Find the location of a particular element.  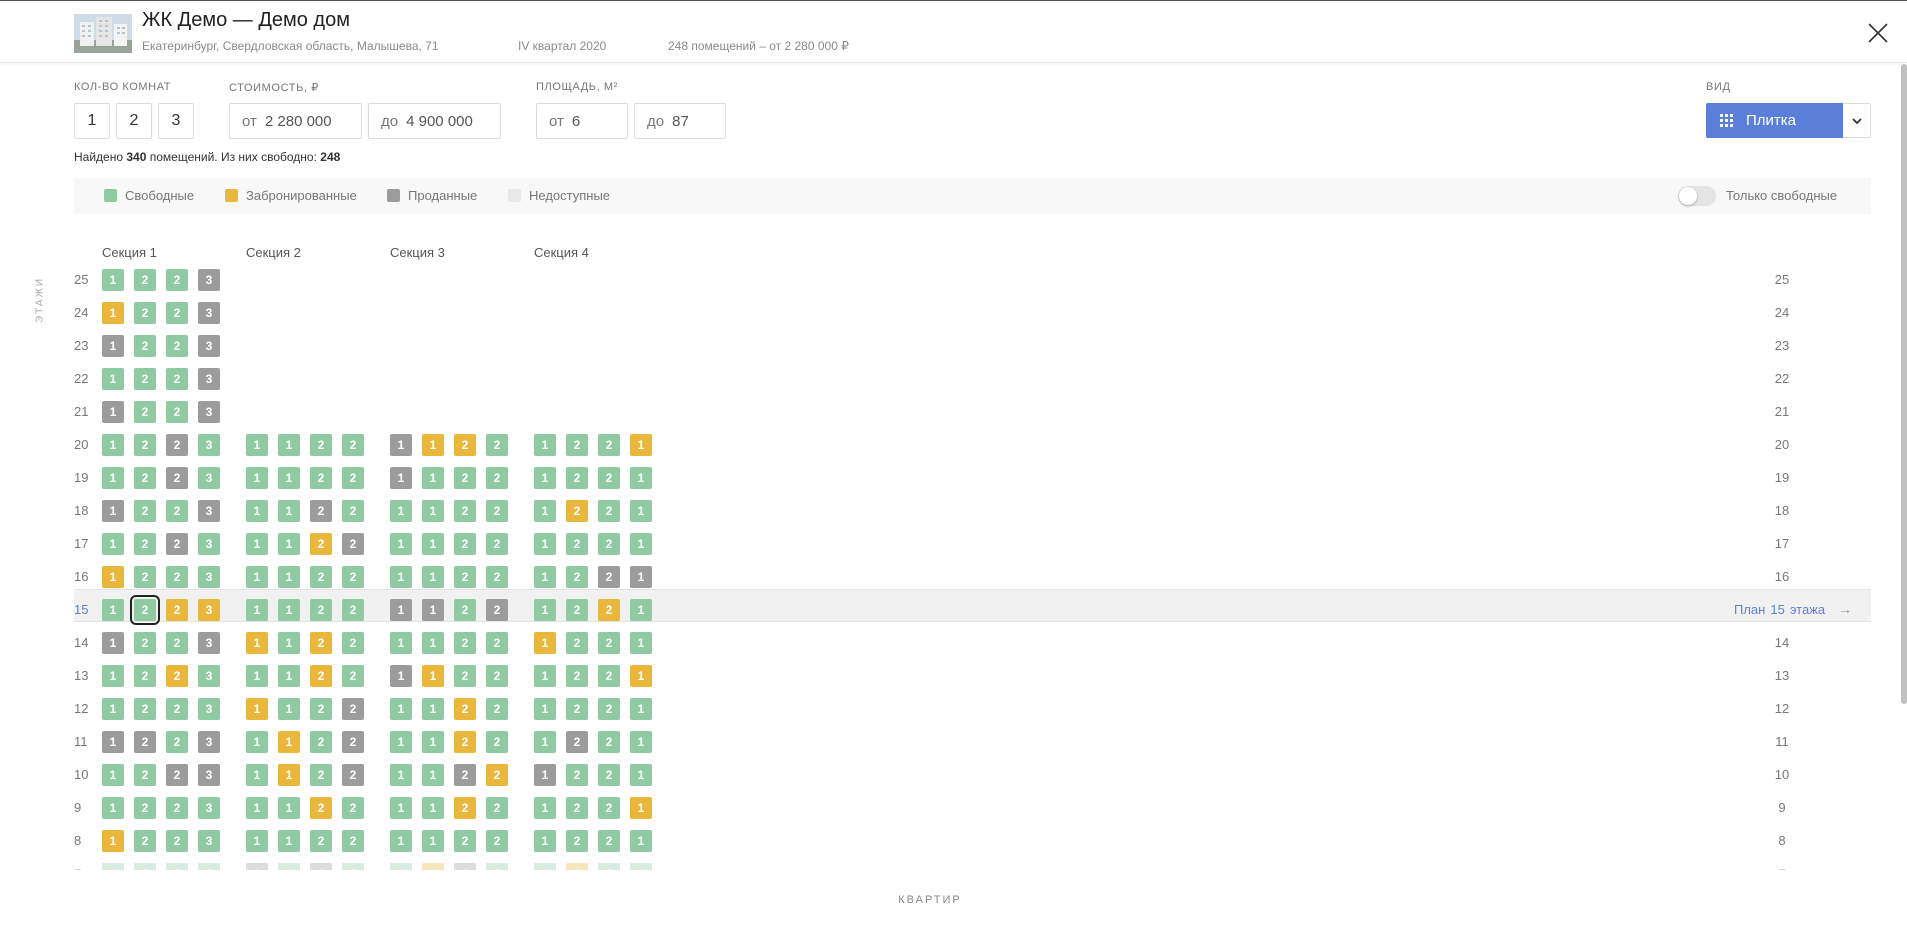

floor-plan-link: План 15 этажа is located at coordinates (1779, 609).